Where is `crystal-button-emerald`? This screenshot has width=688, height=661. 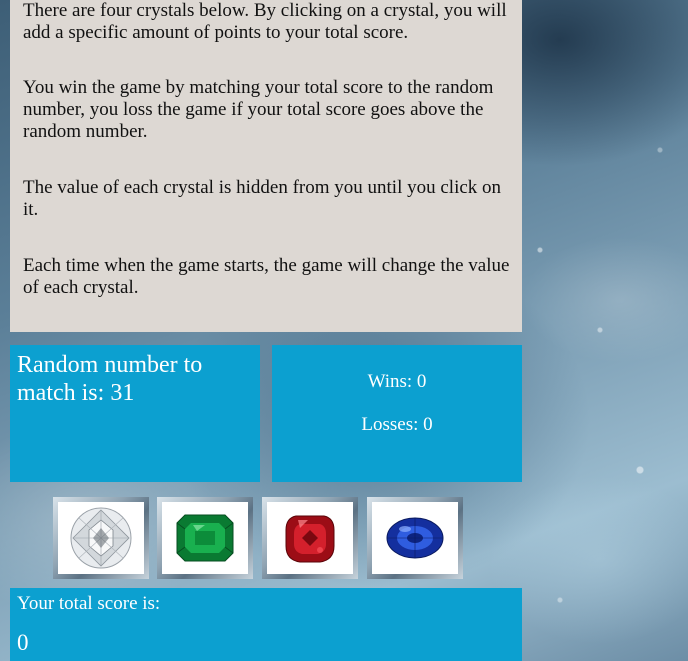 crystal-button-emerald is located at coordinates (205, 538).